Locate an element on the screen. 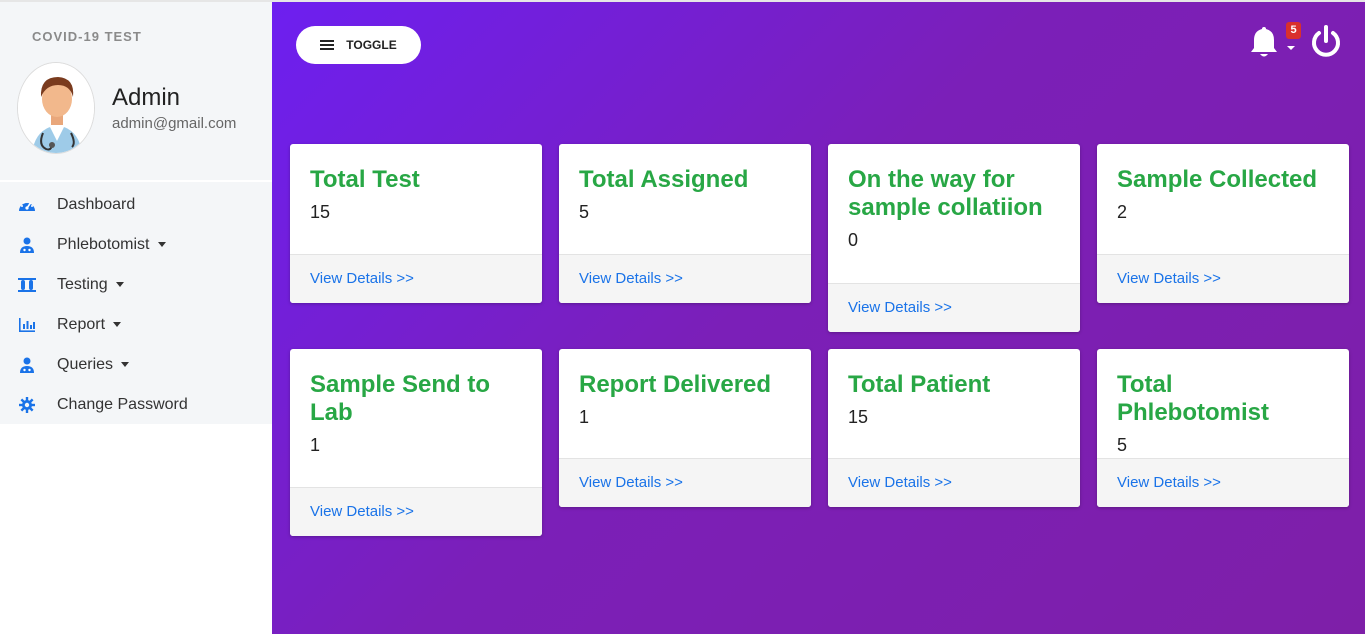 The height and width of the screenshot is (634, 1365). card-title: On the way for sample collatiion is located at coordinates (945, 193).